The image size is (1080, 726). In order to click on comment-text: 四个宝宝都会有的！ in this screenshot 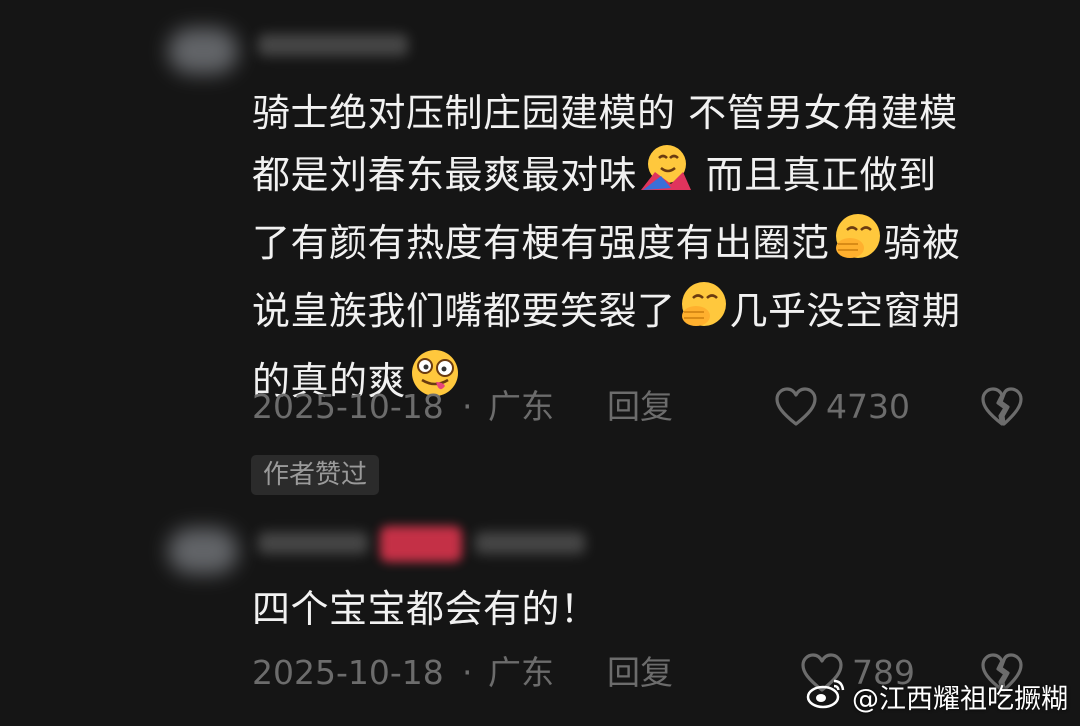, I will do `click(425, 609)`.